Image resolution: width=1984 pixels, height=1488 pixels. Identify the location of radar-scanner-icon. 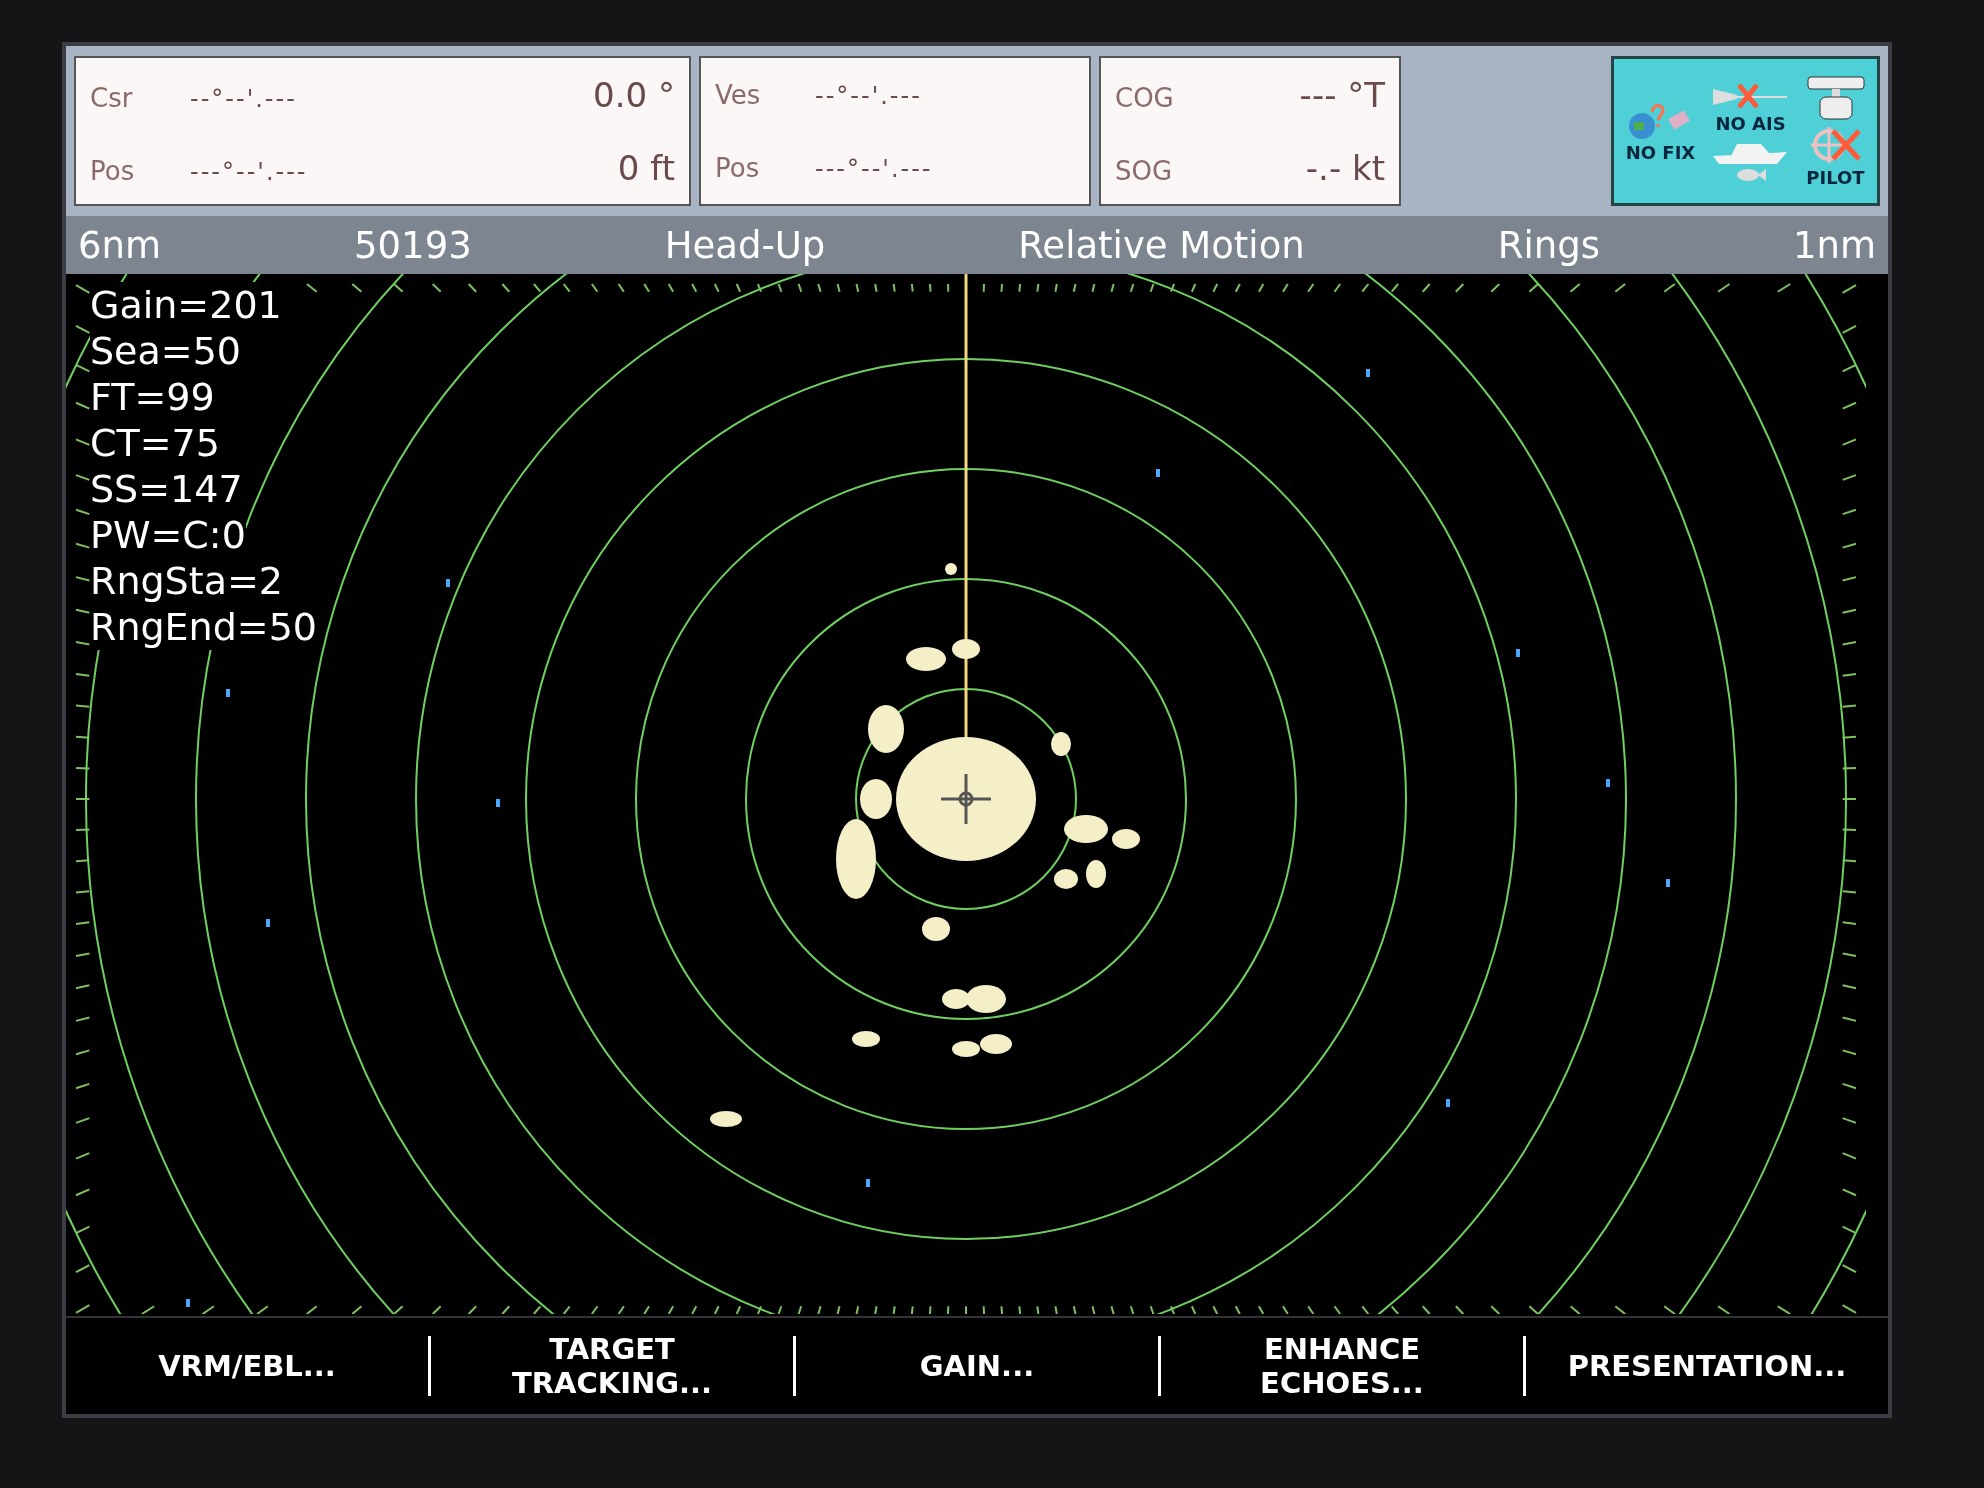
(1835, 98).